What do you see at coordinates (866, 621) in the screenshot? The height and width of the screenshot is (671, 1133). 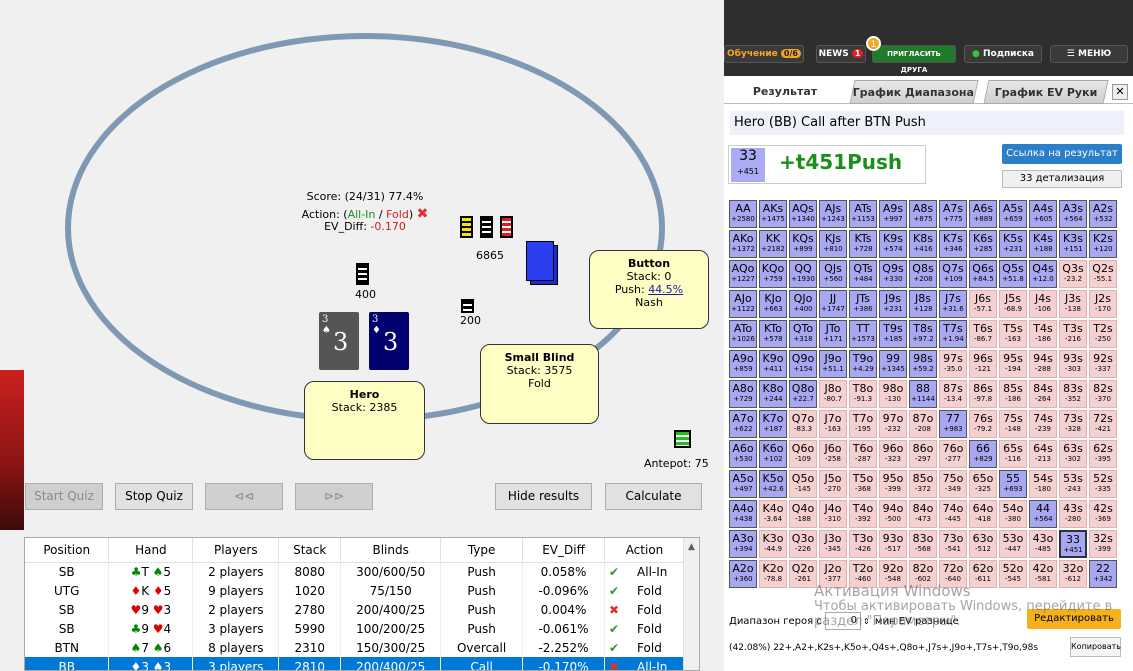 I see `stepper-icon: ⇕` at bounding box center [866, 621].